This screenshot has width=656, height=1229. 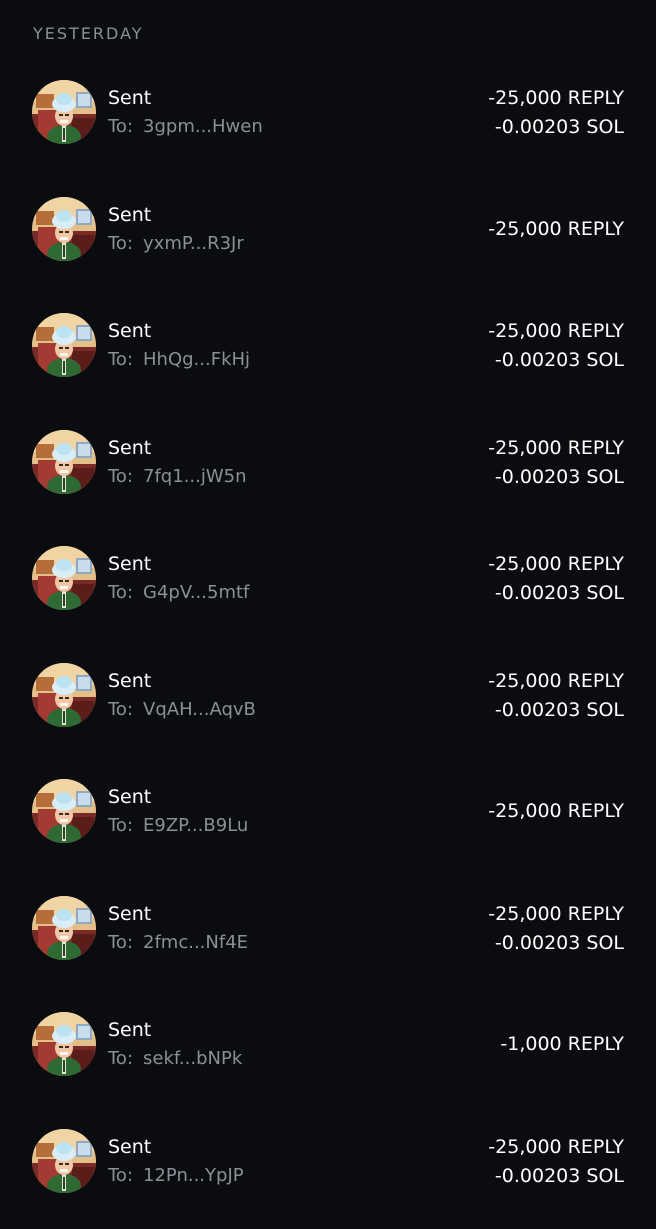 I want to click on transaction-row: Sent To: yxmP...R3Jr -25,000 REPLY, so click(x=328, y=247).